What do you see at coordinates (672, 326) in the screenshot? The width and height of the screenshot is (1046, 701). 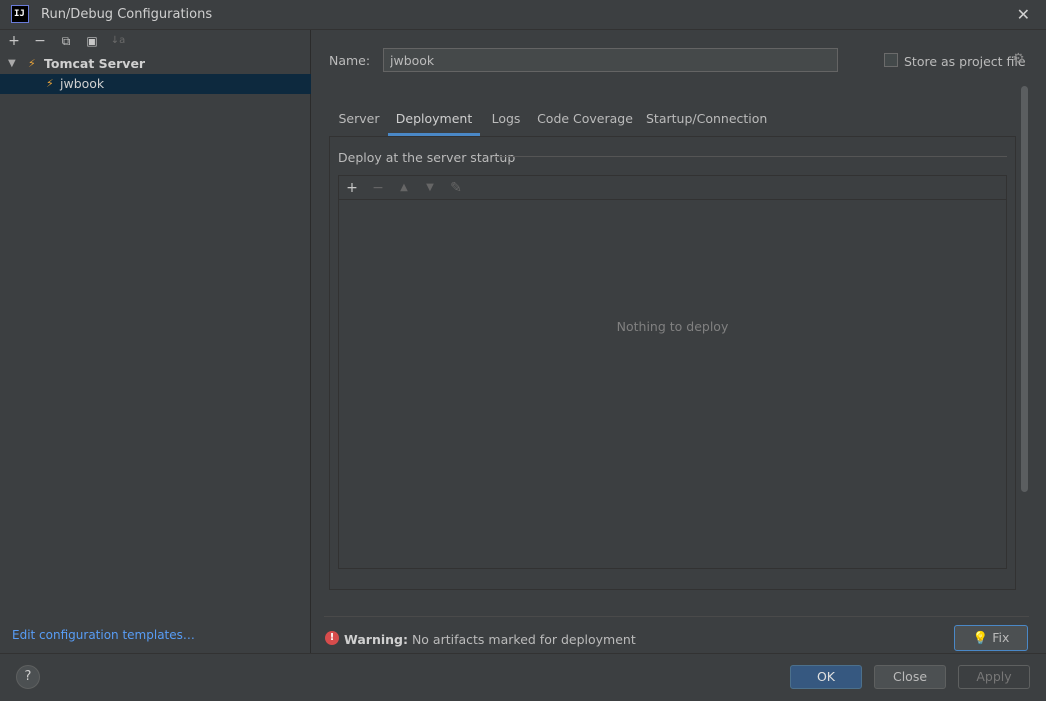 I see `empty-state-text: Nothing to deploy` at bounding box center [672, 326].